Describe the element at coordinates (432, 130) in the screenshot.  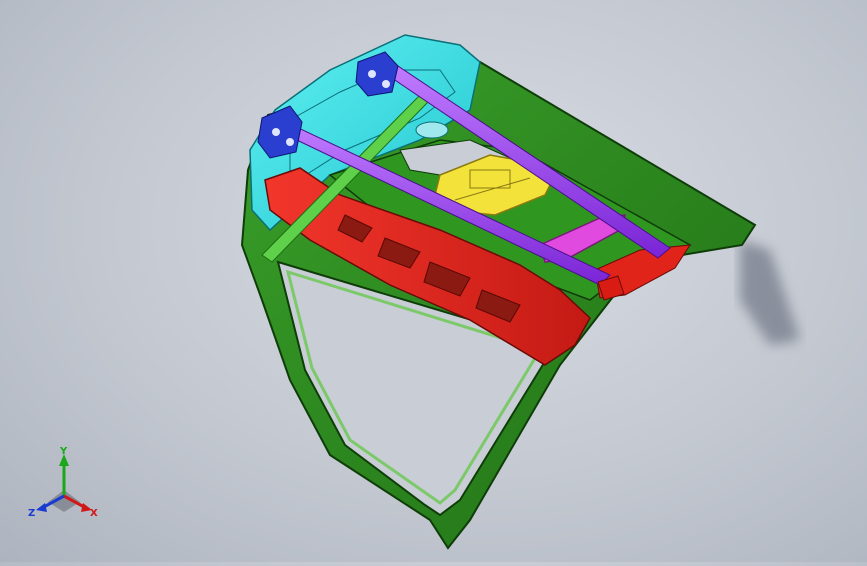
I see `inner-panel-hole` at that location.